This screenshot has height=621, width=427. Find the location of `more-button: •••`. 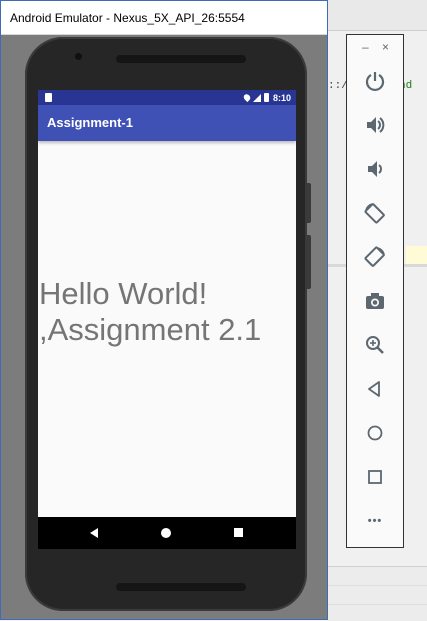

more-button: ••• is located at coordinates (375, 521).